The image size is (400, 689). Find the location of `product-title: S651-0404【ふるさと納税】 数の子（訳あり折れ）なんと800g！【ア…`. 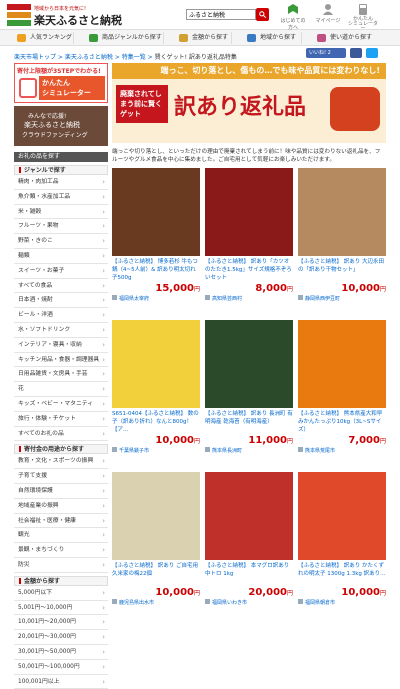

product-title: S651-0404【ふるさと納税】 数の子（訳あり折れ）なんと800g！【ア… is located at coordinates (156, 422).